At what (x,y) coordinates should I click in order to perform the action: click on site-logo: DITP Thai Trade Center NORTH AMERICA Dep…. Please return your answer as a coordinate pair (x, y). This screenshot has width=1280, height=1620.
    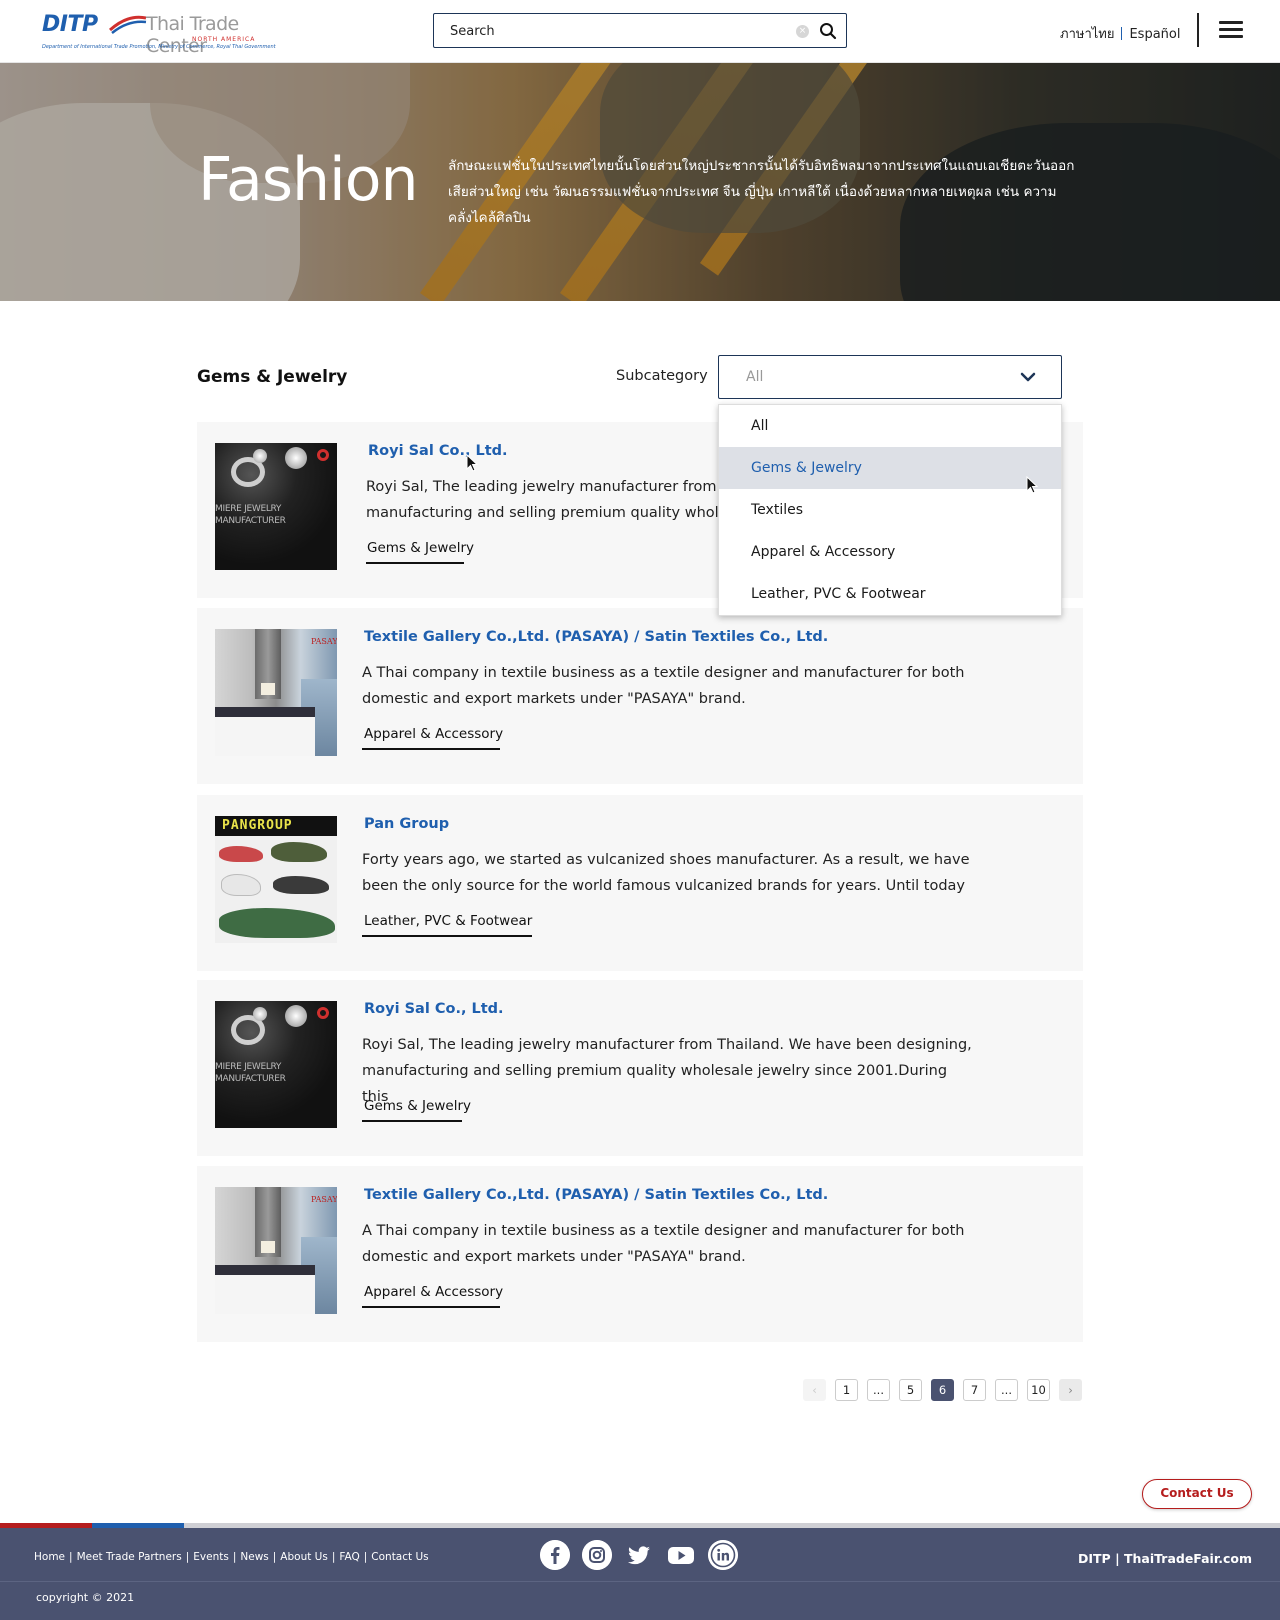
    Looking at the image, I should click on (172, 33).